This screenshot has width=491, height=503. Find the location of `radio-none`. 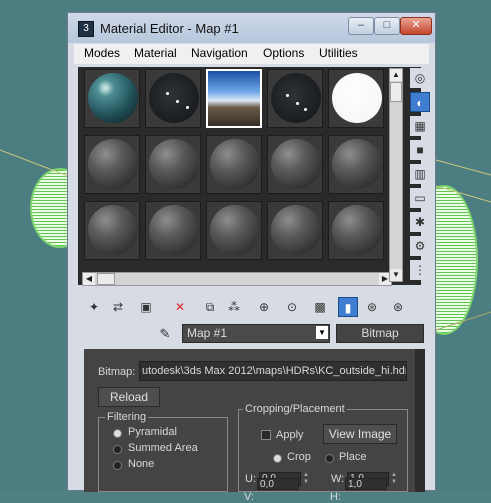

radio-none is located at coordinates (117, 465).